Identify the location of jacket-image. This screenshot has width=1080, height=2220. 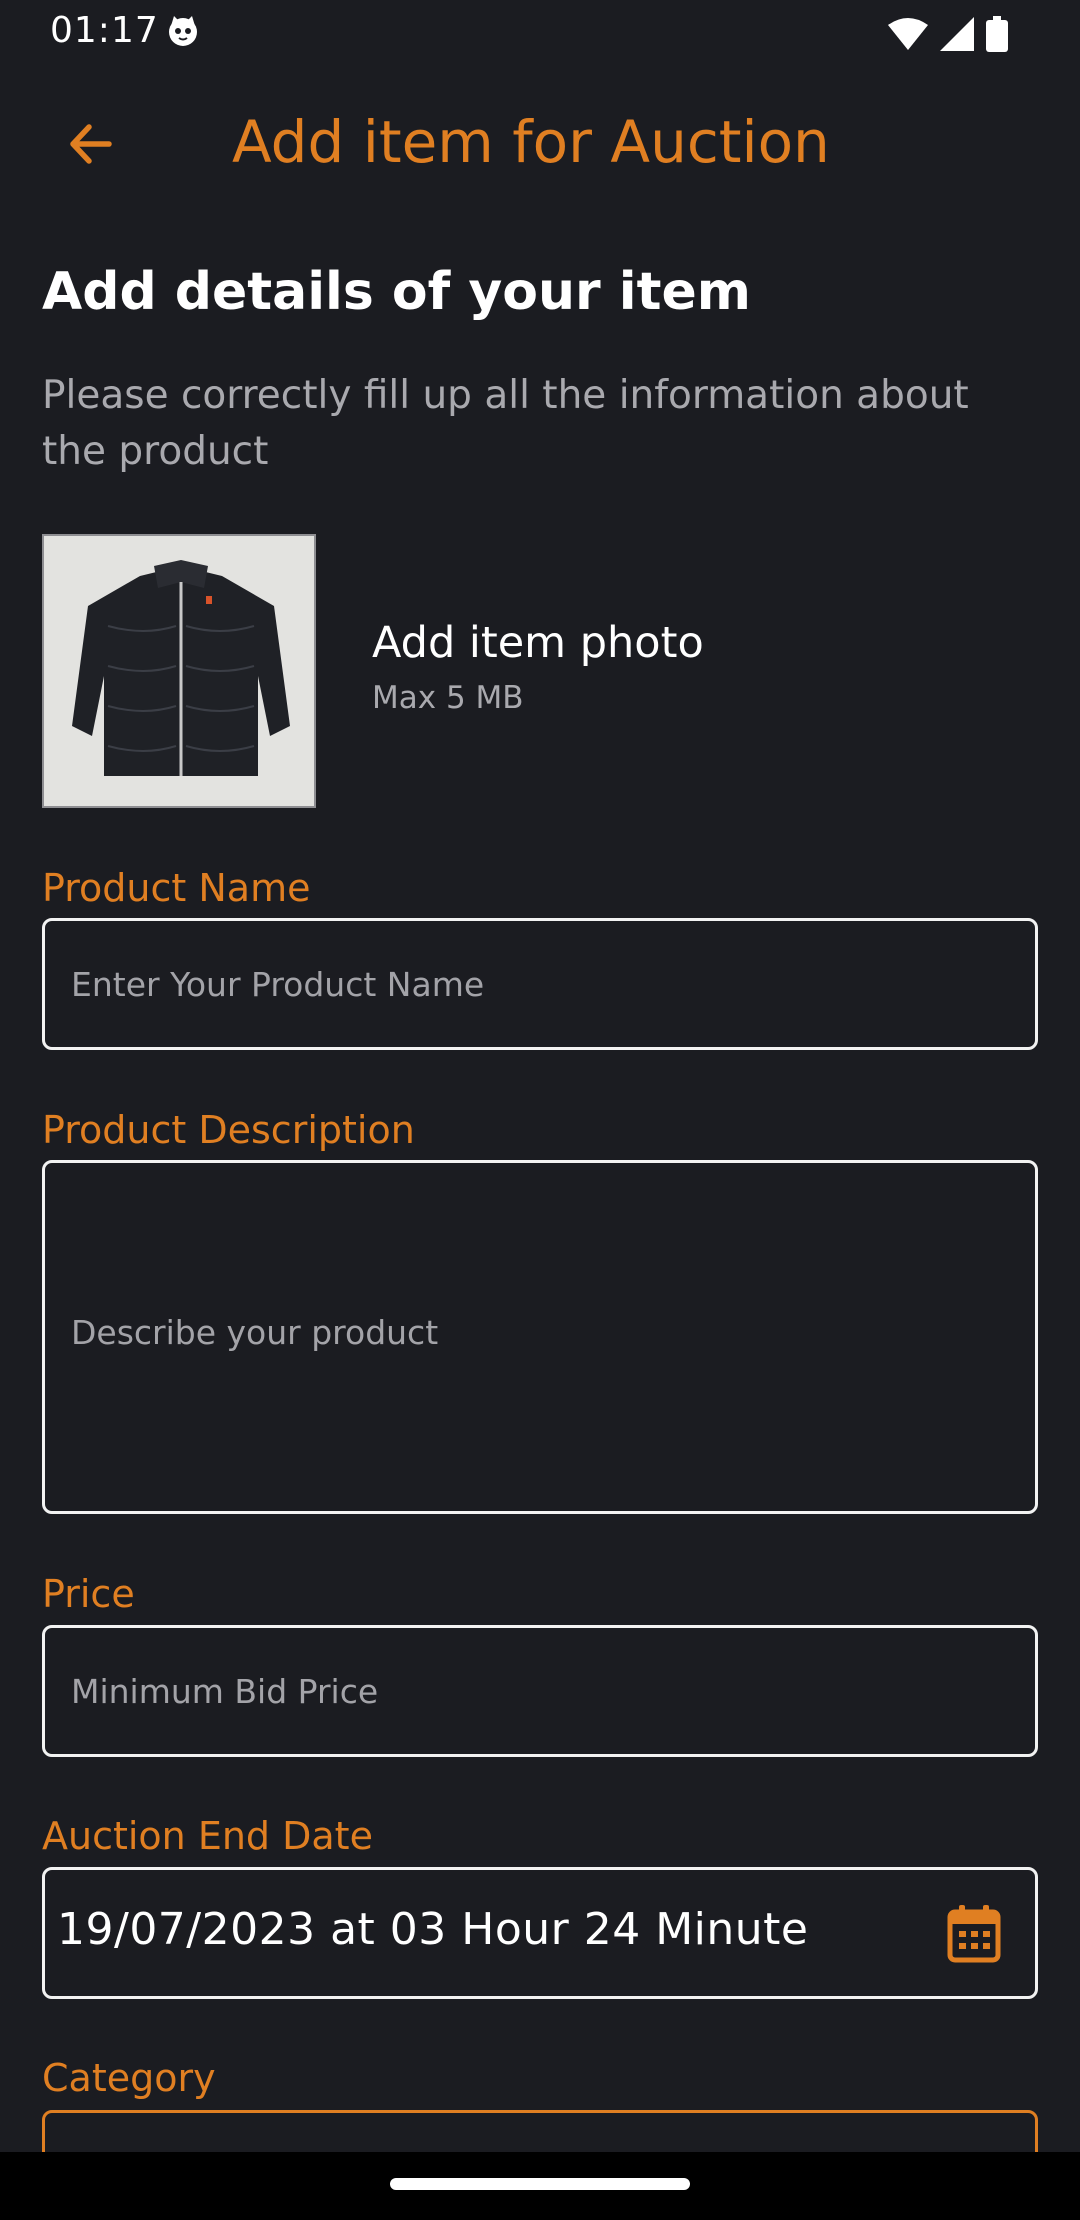
(179, 671).